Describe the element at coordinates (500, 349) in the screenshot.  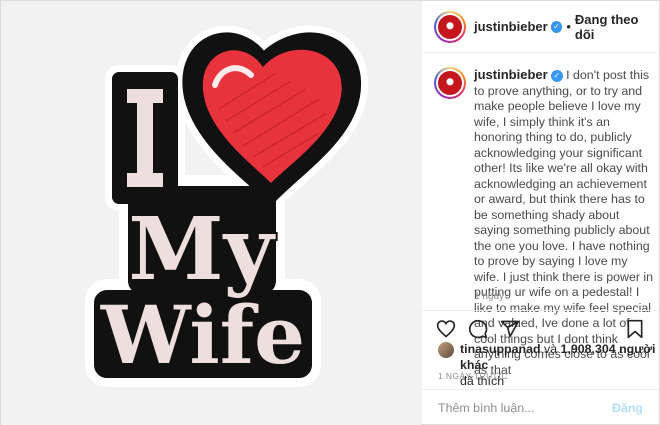
I see `liker-username: tinasuppanad` at that location.